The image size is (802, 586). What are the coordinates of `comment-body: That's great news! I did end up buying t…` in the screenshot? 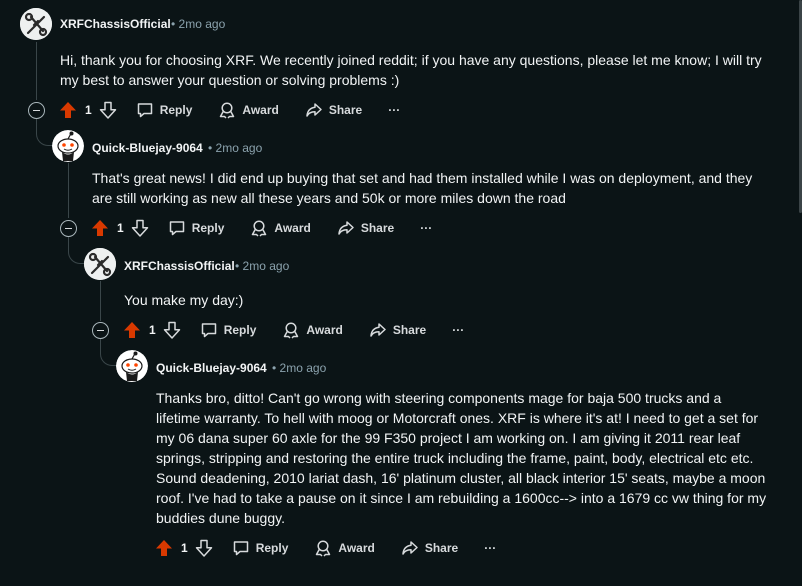 It's located at (422, 188).